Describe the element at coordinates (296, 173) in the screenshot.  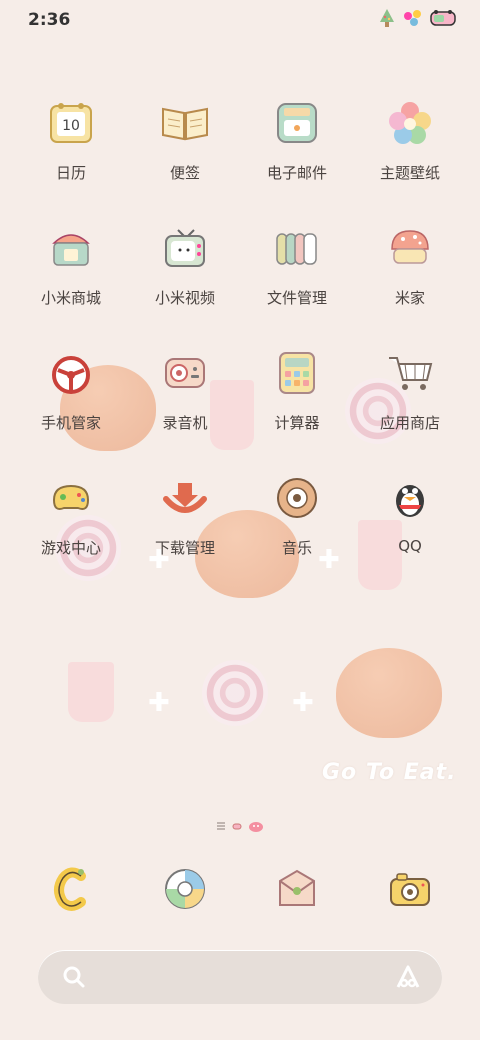
I see `app-label: 电子邮件` at that location.